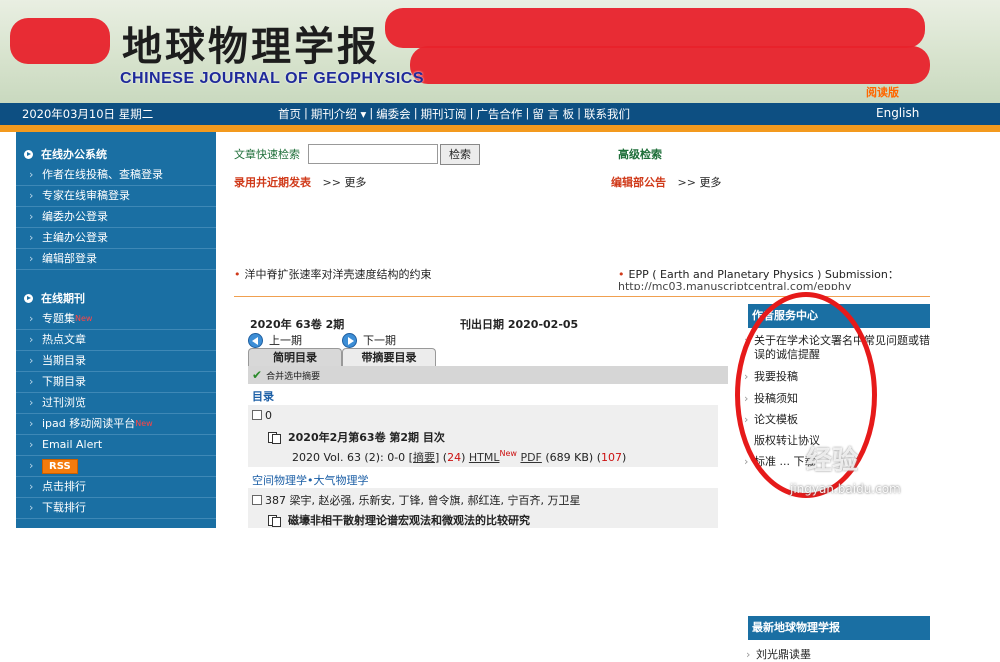 The height and width of the screenshot is (662, 1000). What do you see at coordinates (837, 377) in the screenshot?
I see `submit-link: 我要投稿` at bounding box center [837, 377].